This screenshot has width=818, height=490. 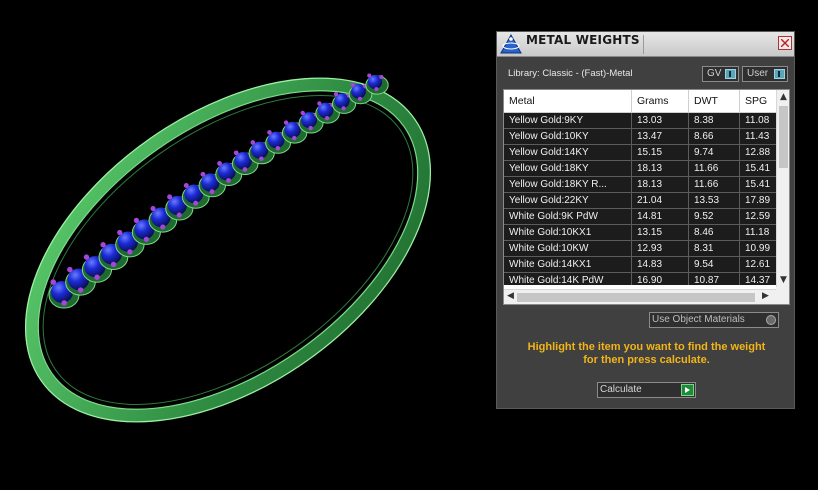 What do you see at coordinates (660, 120) in the screenshot?
I see `cell-grams: 13.03` at bounding box center [660, 120].